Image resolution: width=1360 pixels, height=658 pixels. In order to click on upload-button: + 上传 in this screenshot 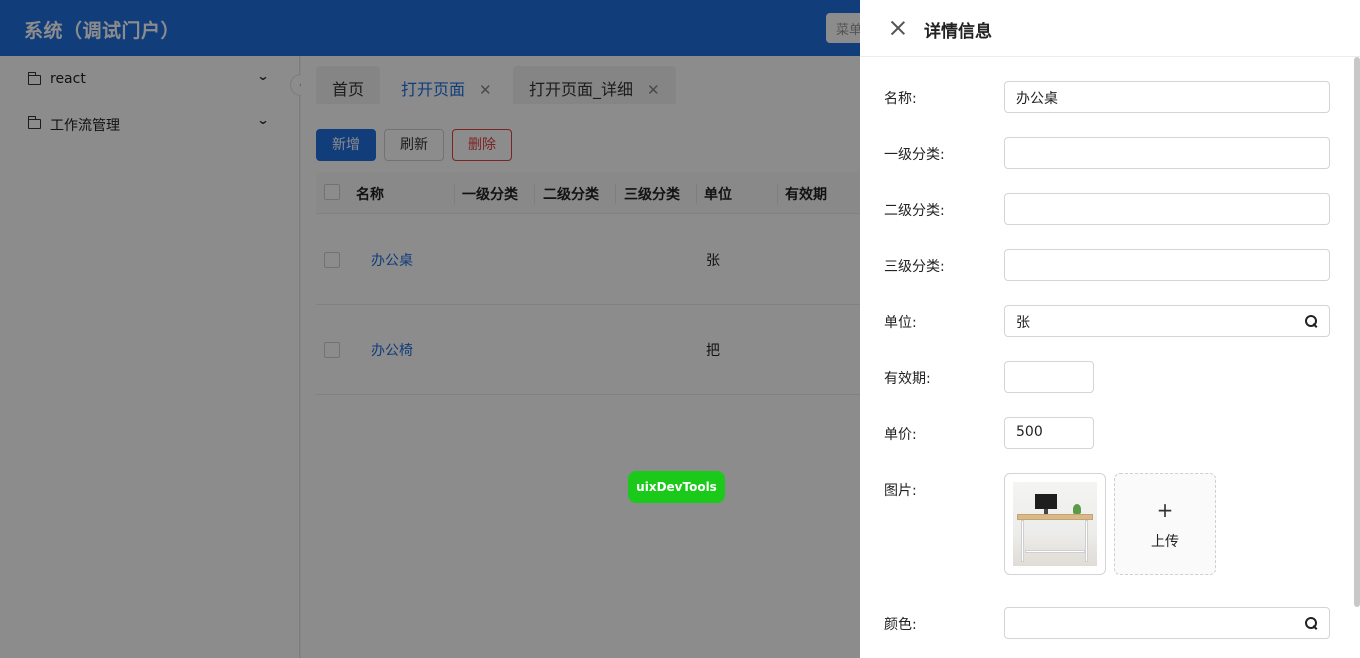, I will do `click(1165, 524)`.